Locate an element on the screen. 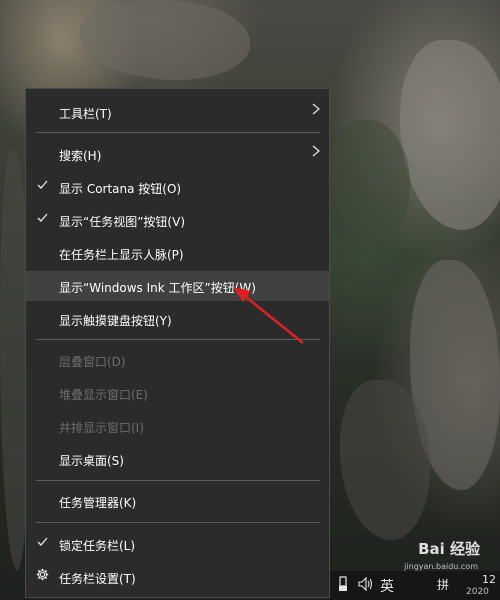  menu-item-label: 堆叠显示窗口(E) is located at coordinates (103, 395).